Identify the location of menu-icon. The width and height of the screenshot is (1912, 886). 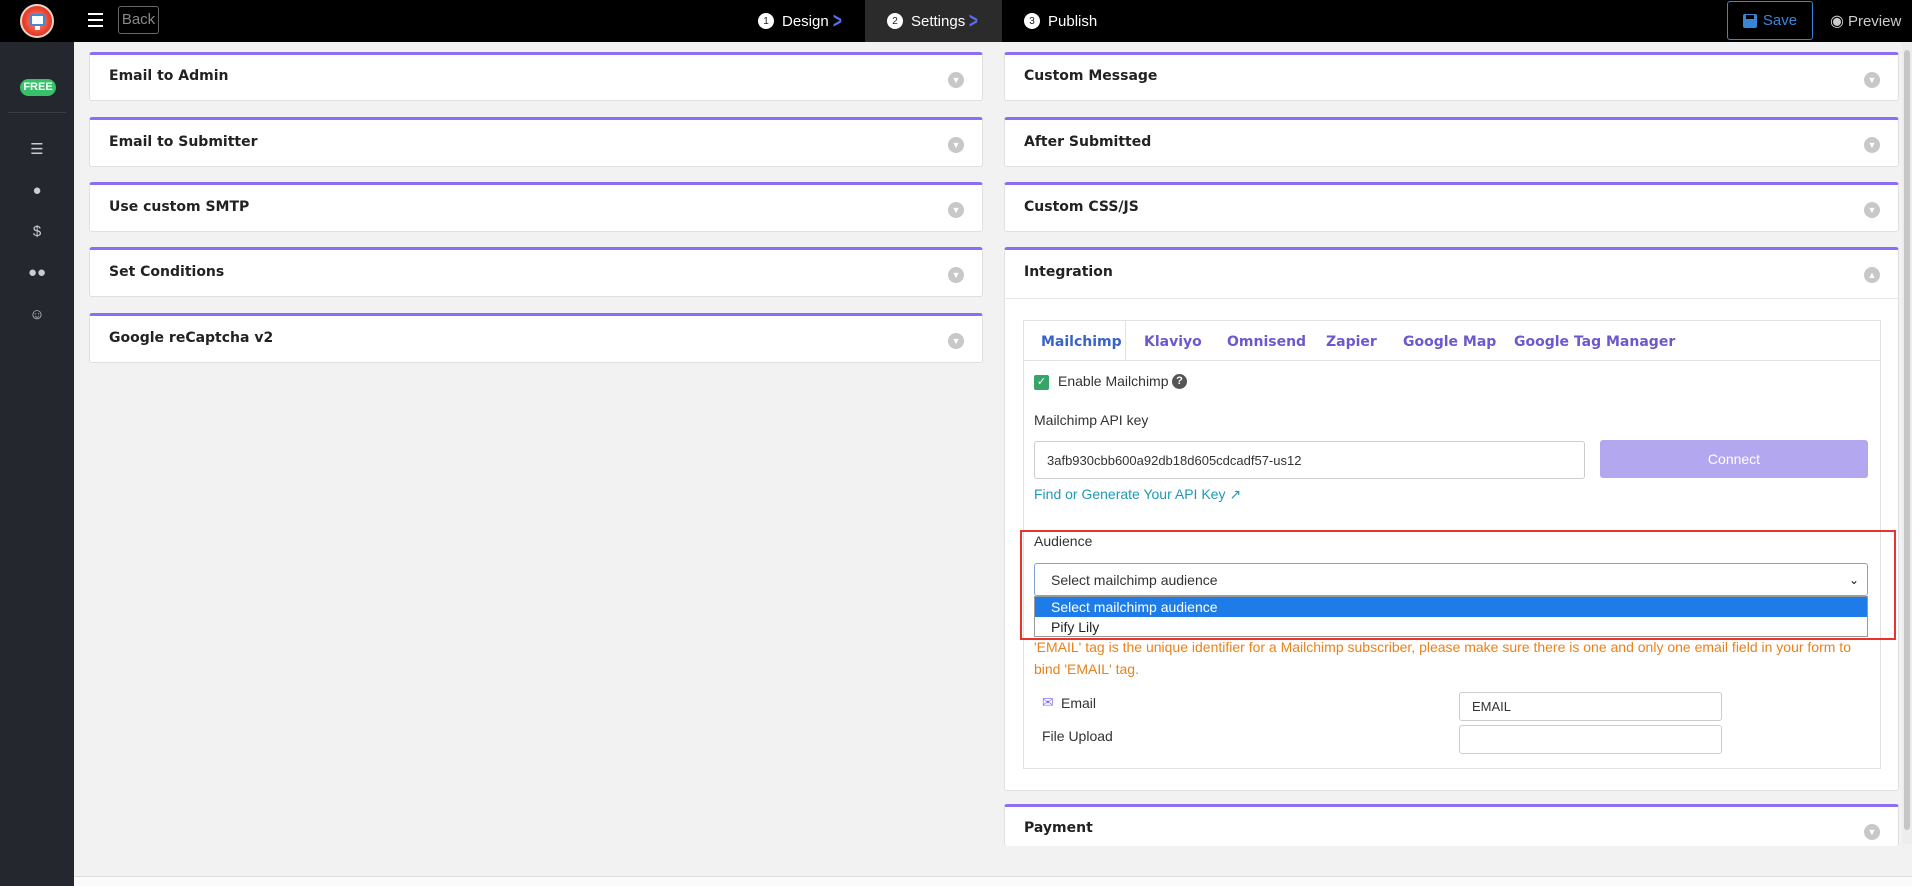
(95, 20).